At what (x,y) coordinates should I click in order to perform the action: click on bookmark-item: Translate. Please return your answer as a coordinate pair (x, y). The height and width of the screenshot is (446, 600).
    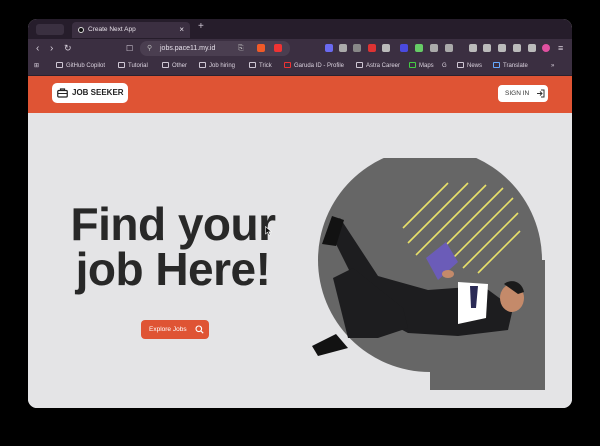
    Looking at the image, I should click on (510, 66).